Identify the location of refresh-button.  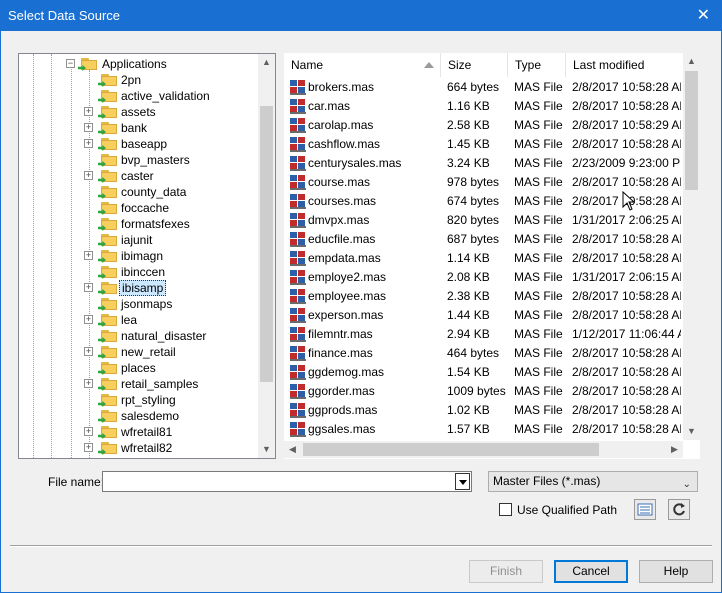
(679, 509).